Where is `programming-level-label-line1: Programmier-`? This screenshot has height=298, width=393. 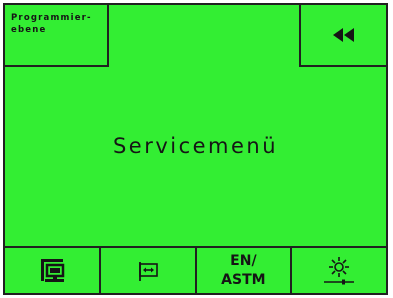 programming-level-label-line1: Programmier- is located at coordinates (51, 18).